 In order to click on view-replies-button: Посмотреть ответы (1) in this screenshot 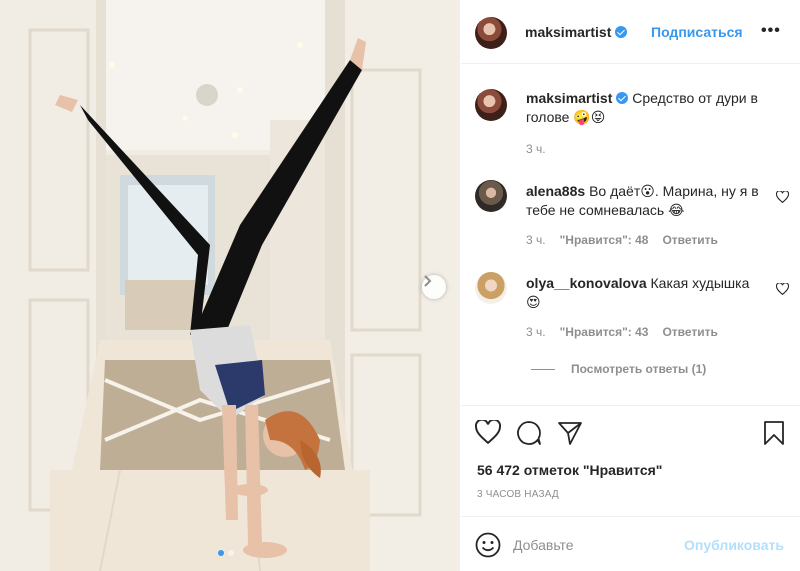, I will do `click(618, 369)`.